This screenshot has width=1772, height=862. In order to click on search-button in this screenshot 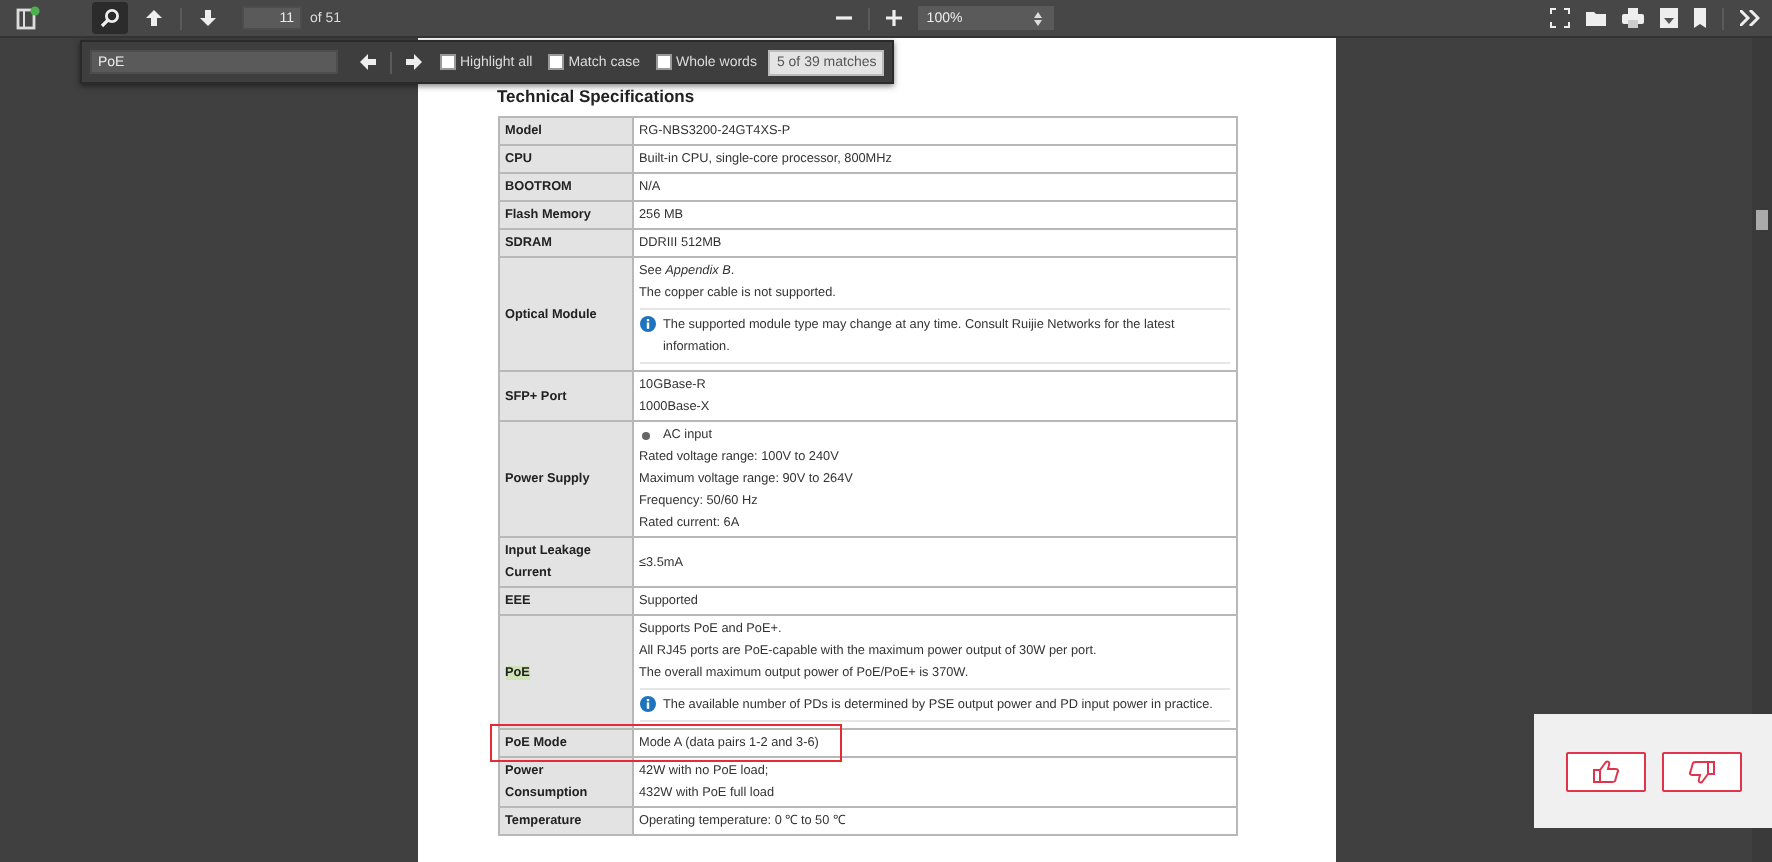, I will do `click(110, 18)`.